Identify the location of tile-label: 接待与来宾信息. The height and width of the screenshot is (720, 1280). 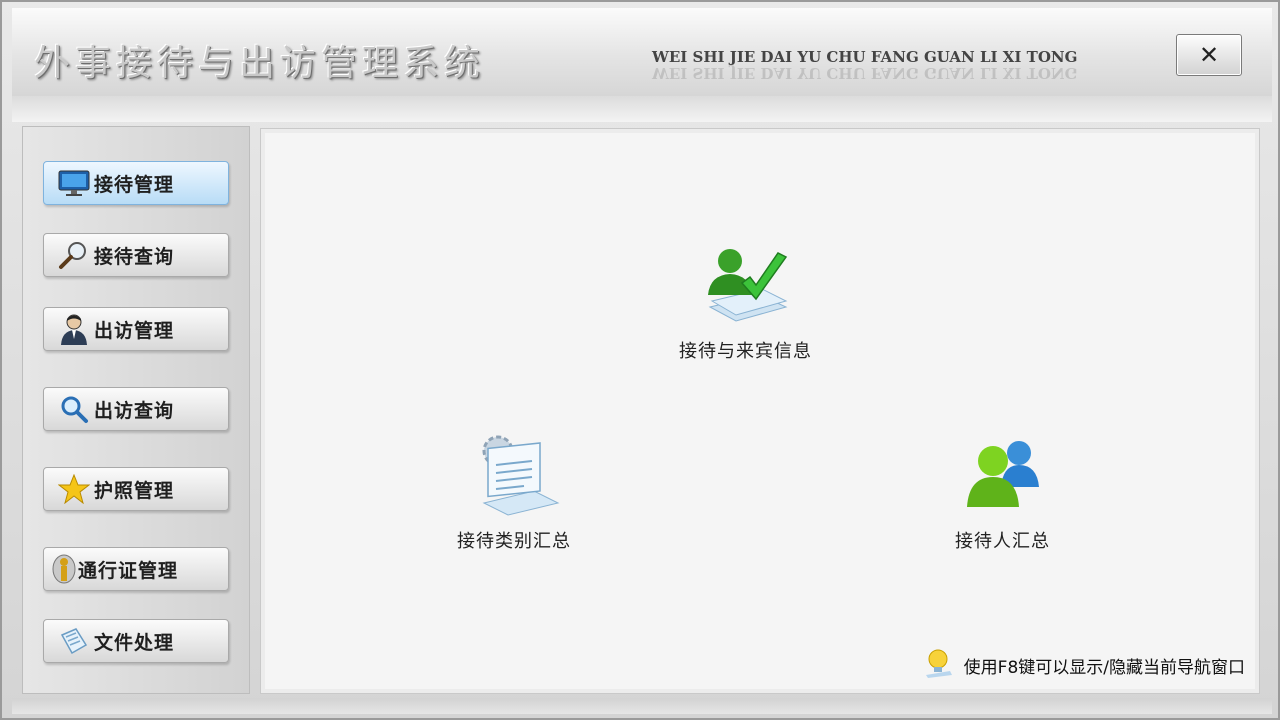
(745, 351).